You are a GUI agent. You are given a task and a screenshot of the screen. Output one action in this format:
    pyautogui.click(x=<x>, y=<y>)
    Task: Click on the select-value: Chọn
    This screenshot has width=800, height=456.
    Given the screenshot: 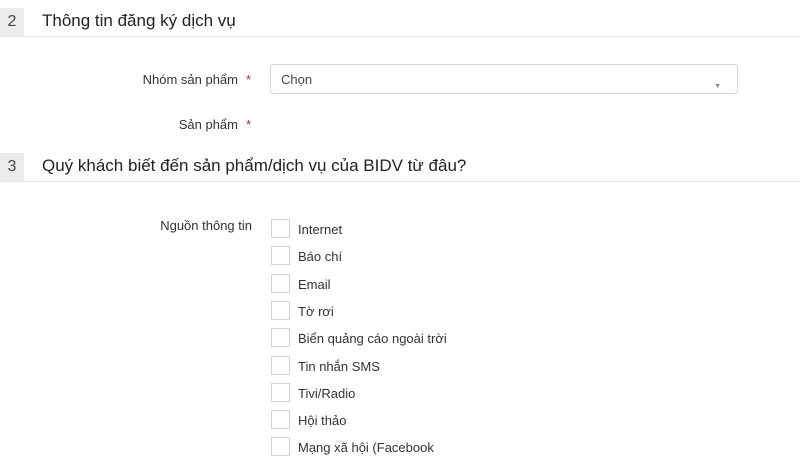 What is the action you would take?
    pyautogui.click(x=297, y=79)
    